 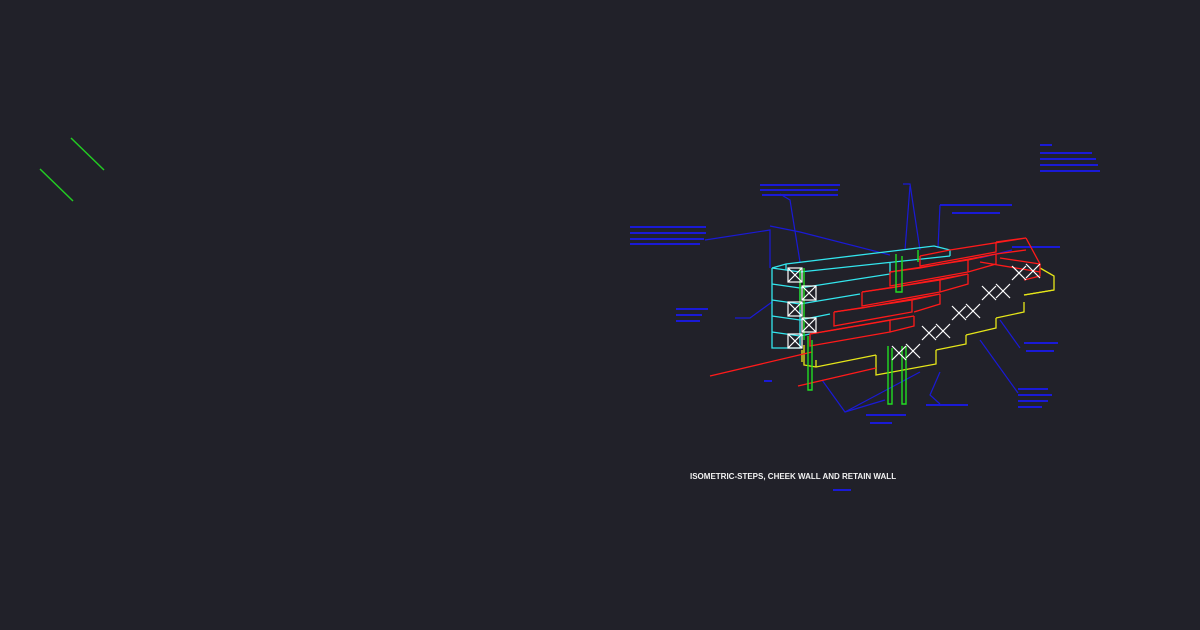 I want to click on steps, so click(x=875, y=312).